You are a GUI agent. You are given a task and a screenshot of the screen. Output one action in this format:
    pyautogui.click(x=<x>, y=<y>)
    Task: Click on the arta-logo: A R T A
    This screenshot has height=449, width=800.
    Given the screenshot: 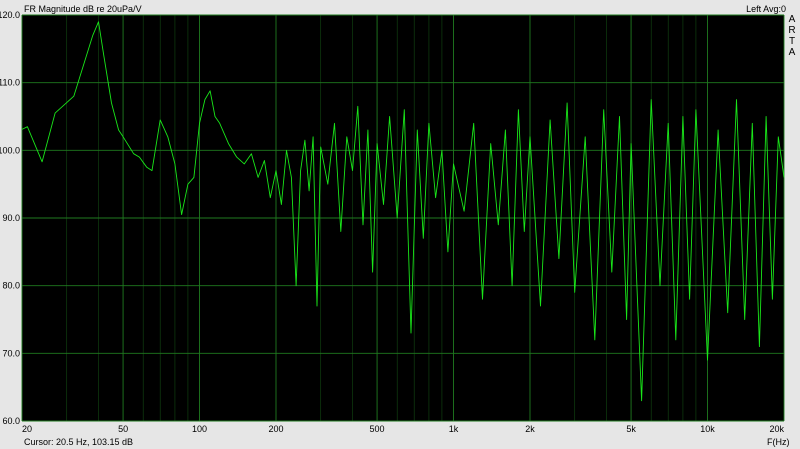 What is the action you would take?
    pyautogui.click(x=792, y=36)
    